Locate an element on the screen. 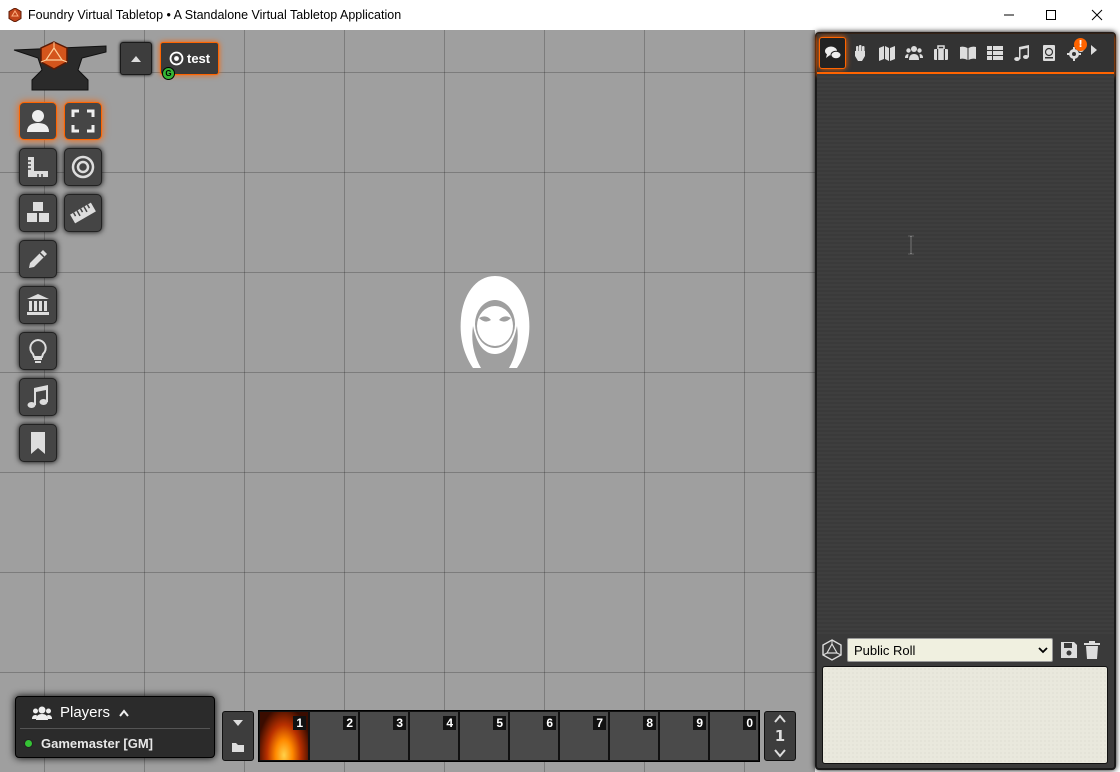  chat-controls: Public Roll is located at coordinates (966, 650).